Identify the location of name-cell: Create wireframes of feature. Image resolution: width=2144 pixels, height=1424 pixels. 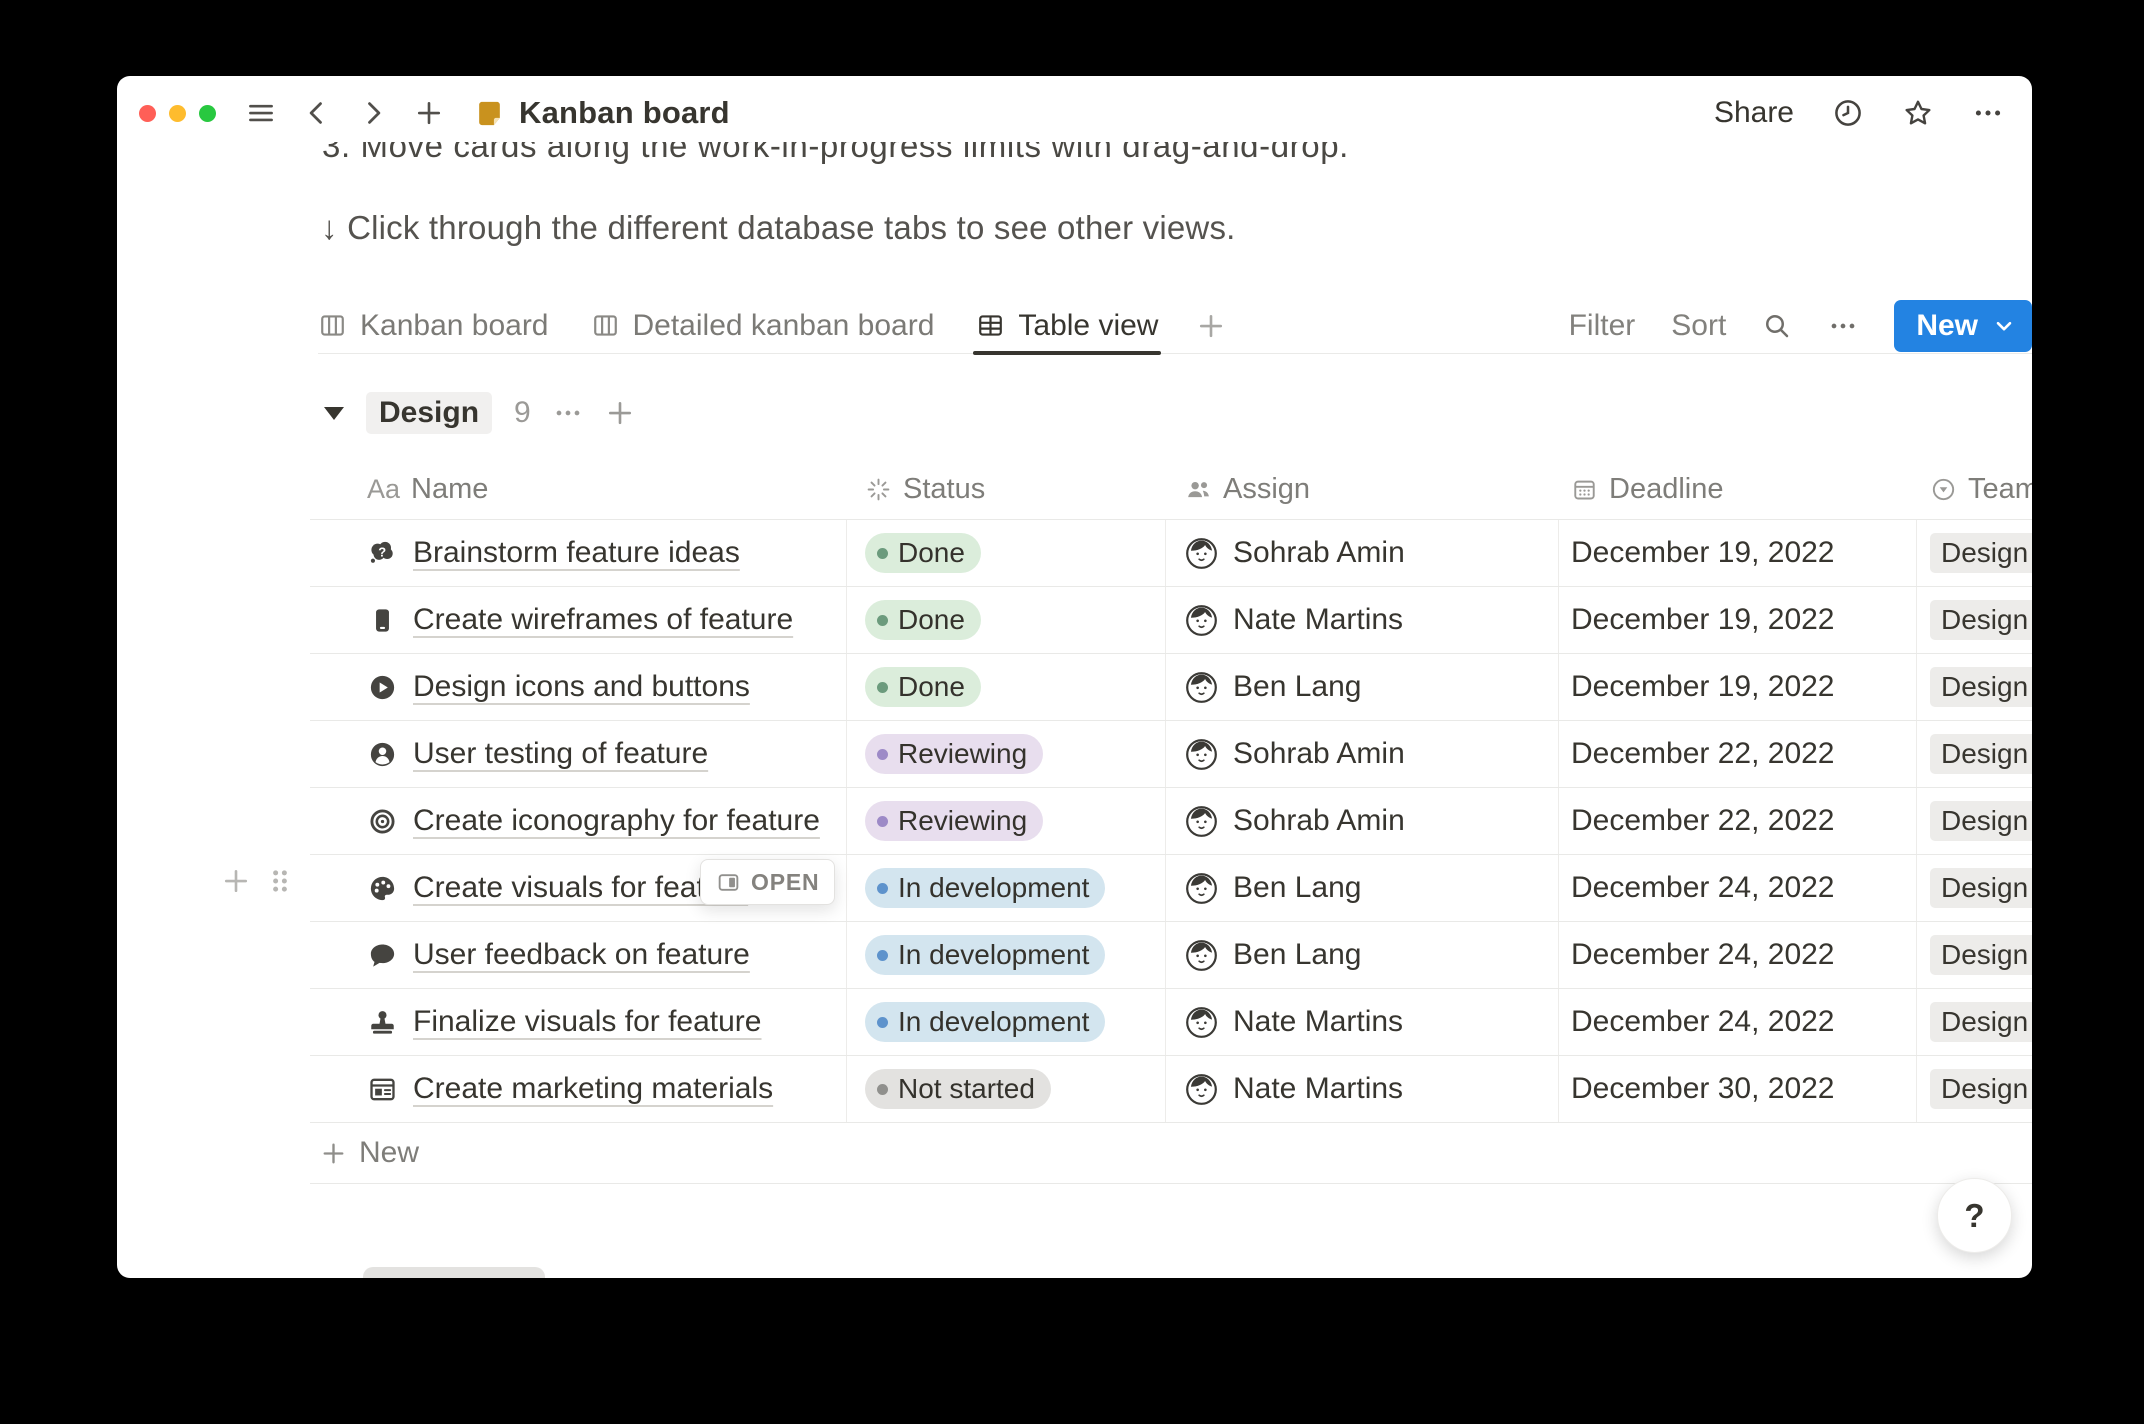
(578, 620).